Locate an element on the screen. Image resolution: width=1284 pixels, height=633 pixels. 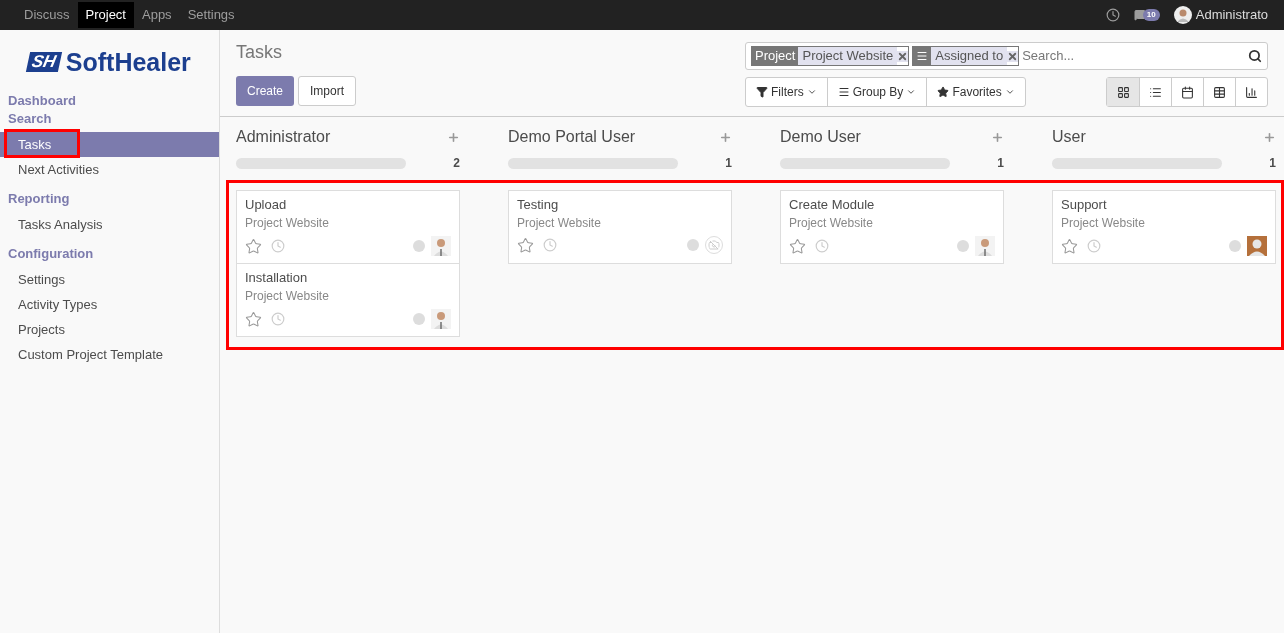
filter-icon is located at coordinates (762, 92).